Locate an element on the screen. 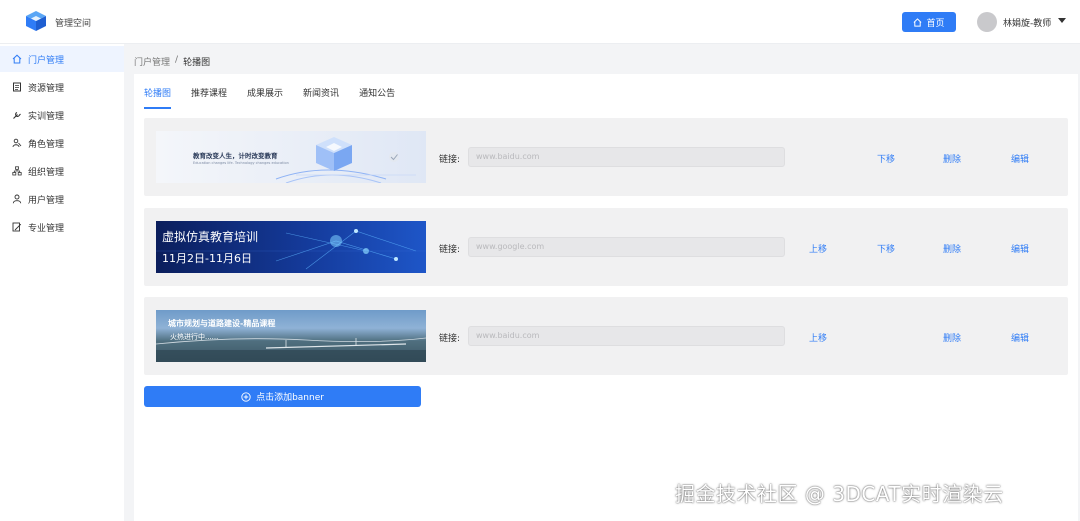 This screenshot has width=1080, height=521. app-logo-icon is located at coordinates (36, 21).